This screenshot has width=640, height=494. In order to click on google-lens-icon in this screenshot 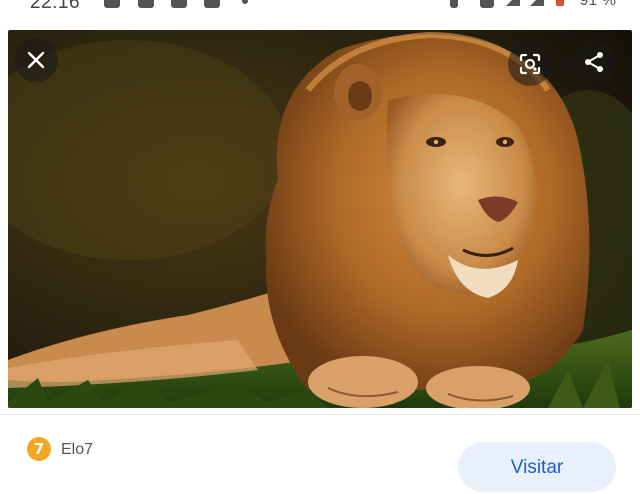, I will do `click(530, 64)`.